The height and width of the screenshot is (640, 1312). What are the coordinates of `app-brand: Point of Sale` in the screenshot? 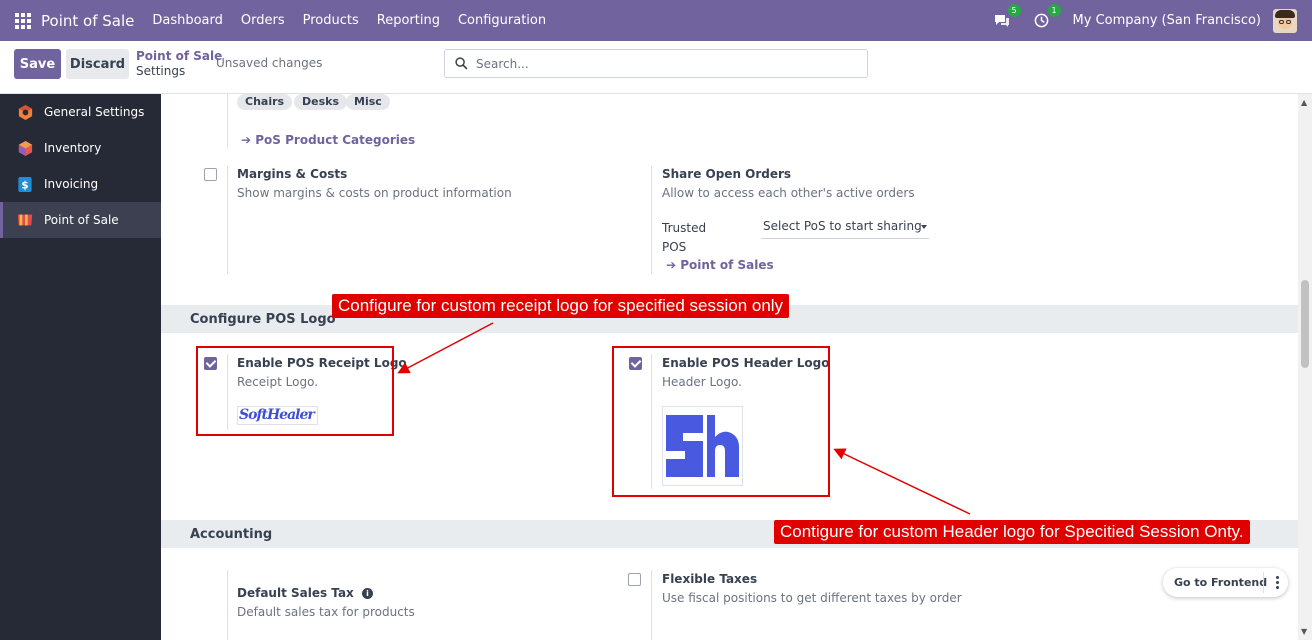 It's located at (87, 21).